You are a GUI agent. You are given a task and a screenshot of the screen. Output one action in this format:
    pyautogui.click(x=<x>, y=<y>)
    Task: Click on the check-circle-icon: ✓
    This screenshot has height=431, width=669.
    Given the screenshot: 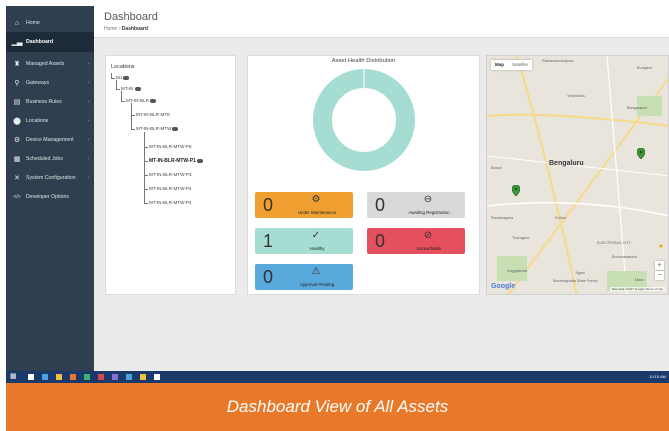 What is the action you would take?
    pyautogui.click(x=316, y=235)
    